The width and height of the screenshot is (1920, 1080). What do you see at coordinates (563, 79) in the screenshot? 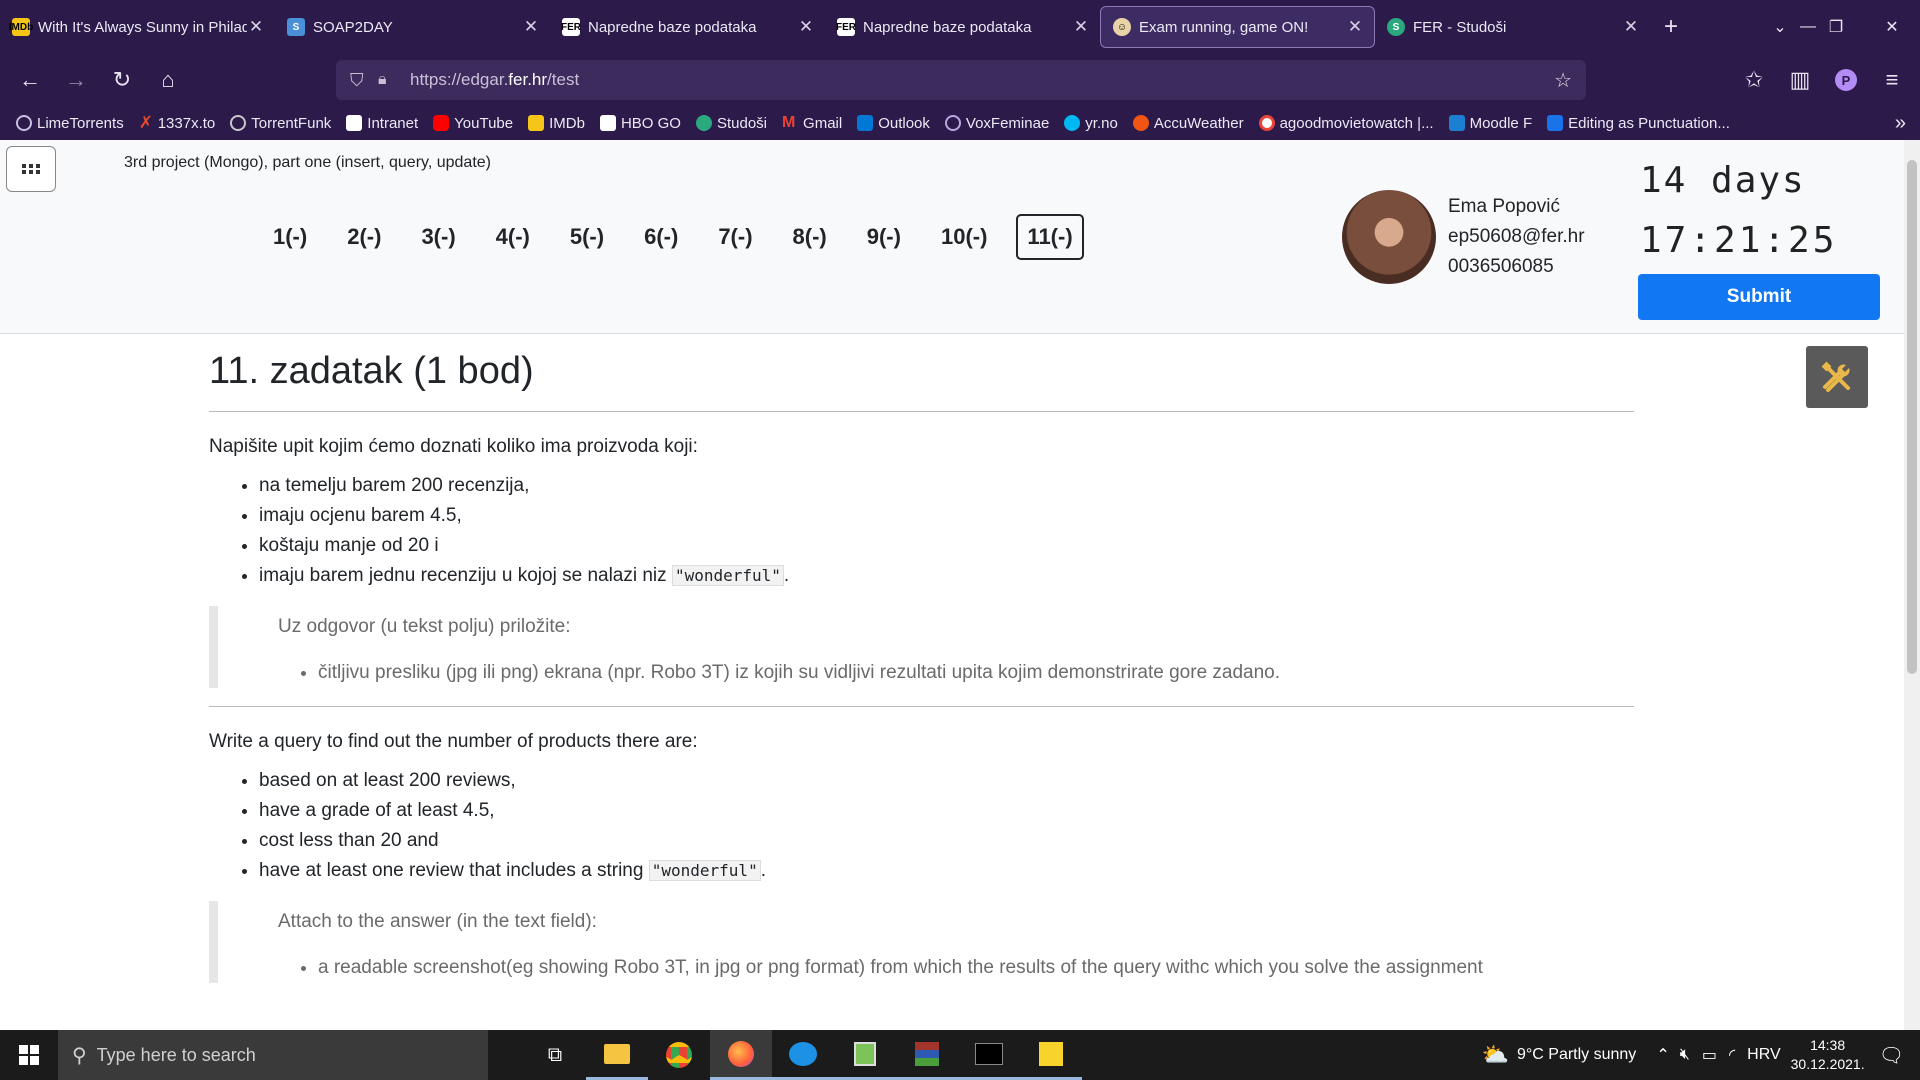
I see `url-path: /test` at bounding box center [563, 79].